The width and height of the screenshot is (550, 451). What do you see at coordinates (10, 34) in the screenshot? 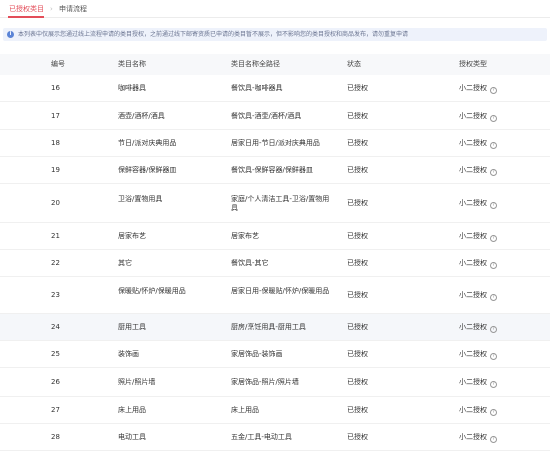
I see `info-icon: i` at bounding box center [10, 34].